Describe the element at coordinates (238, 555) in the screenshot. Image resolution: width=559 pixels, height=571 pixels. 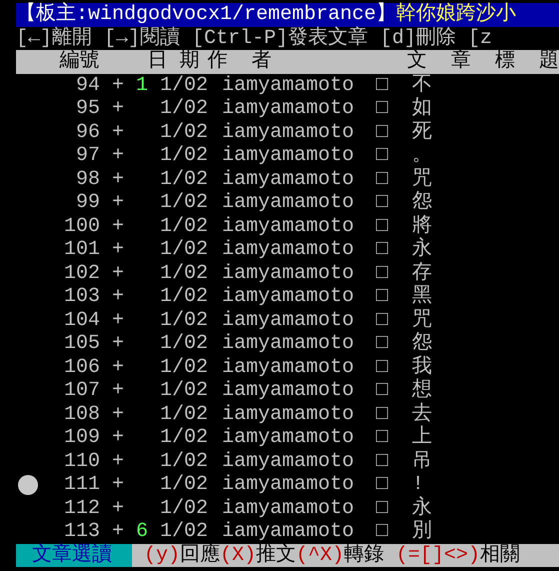
I see `hint-text: (X)` at that location.